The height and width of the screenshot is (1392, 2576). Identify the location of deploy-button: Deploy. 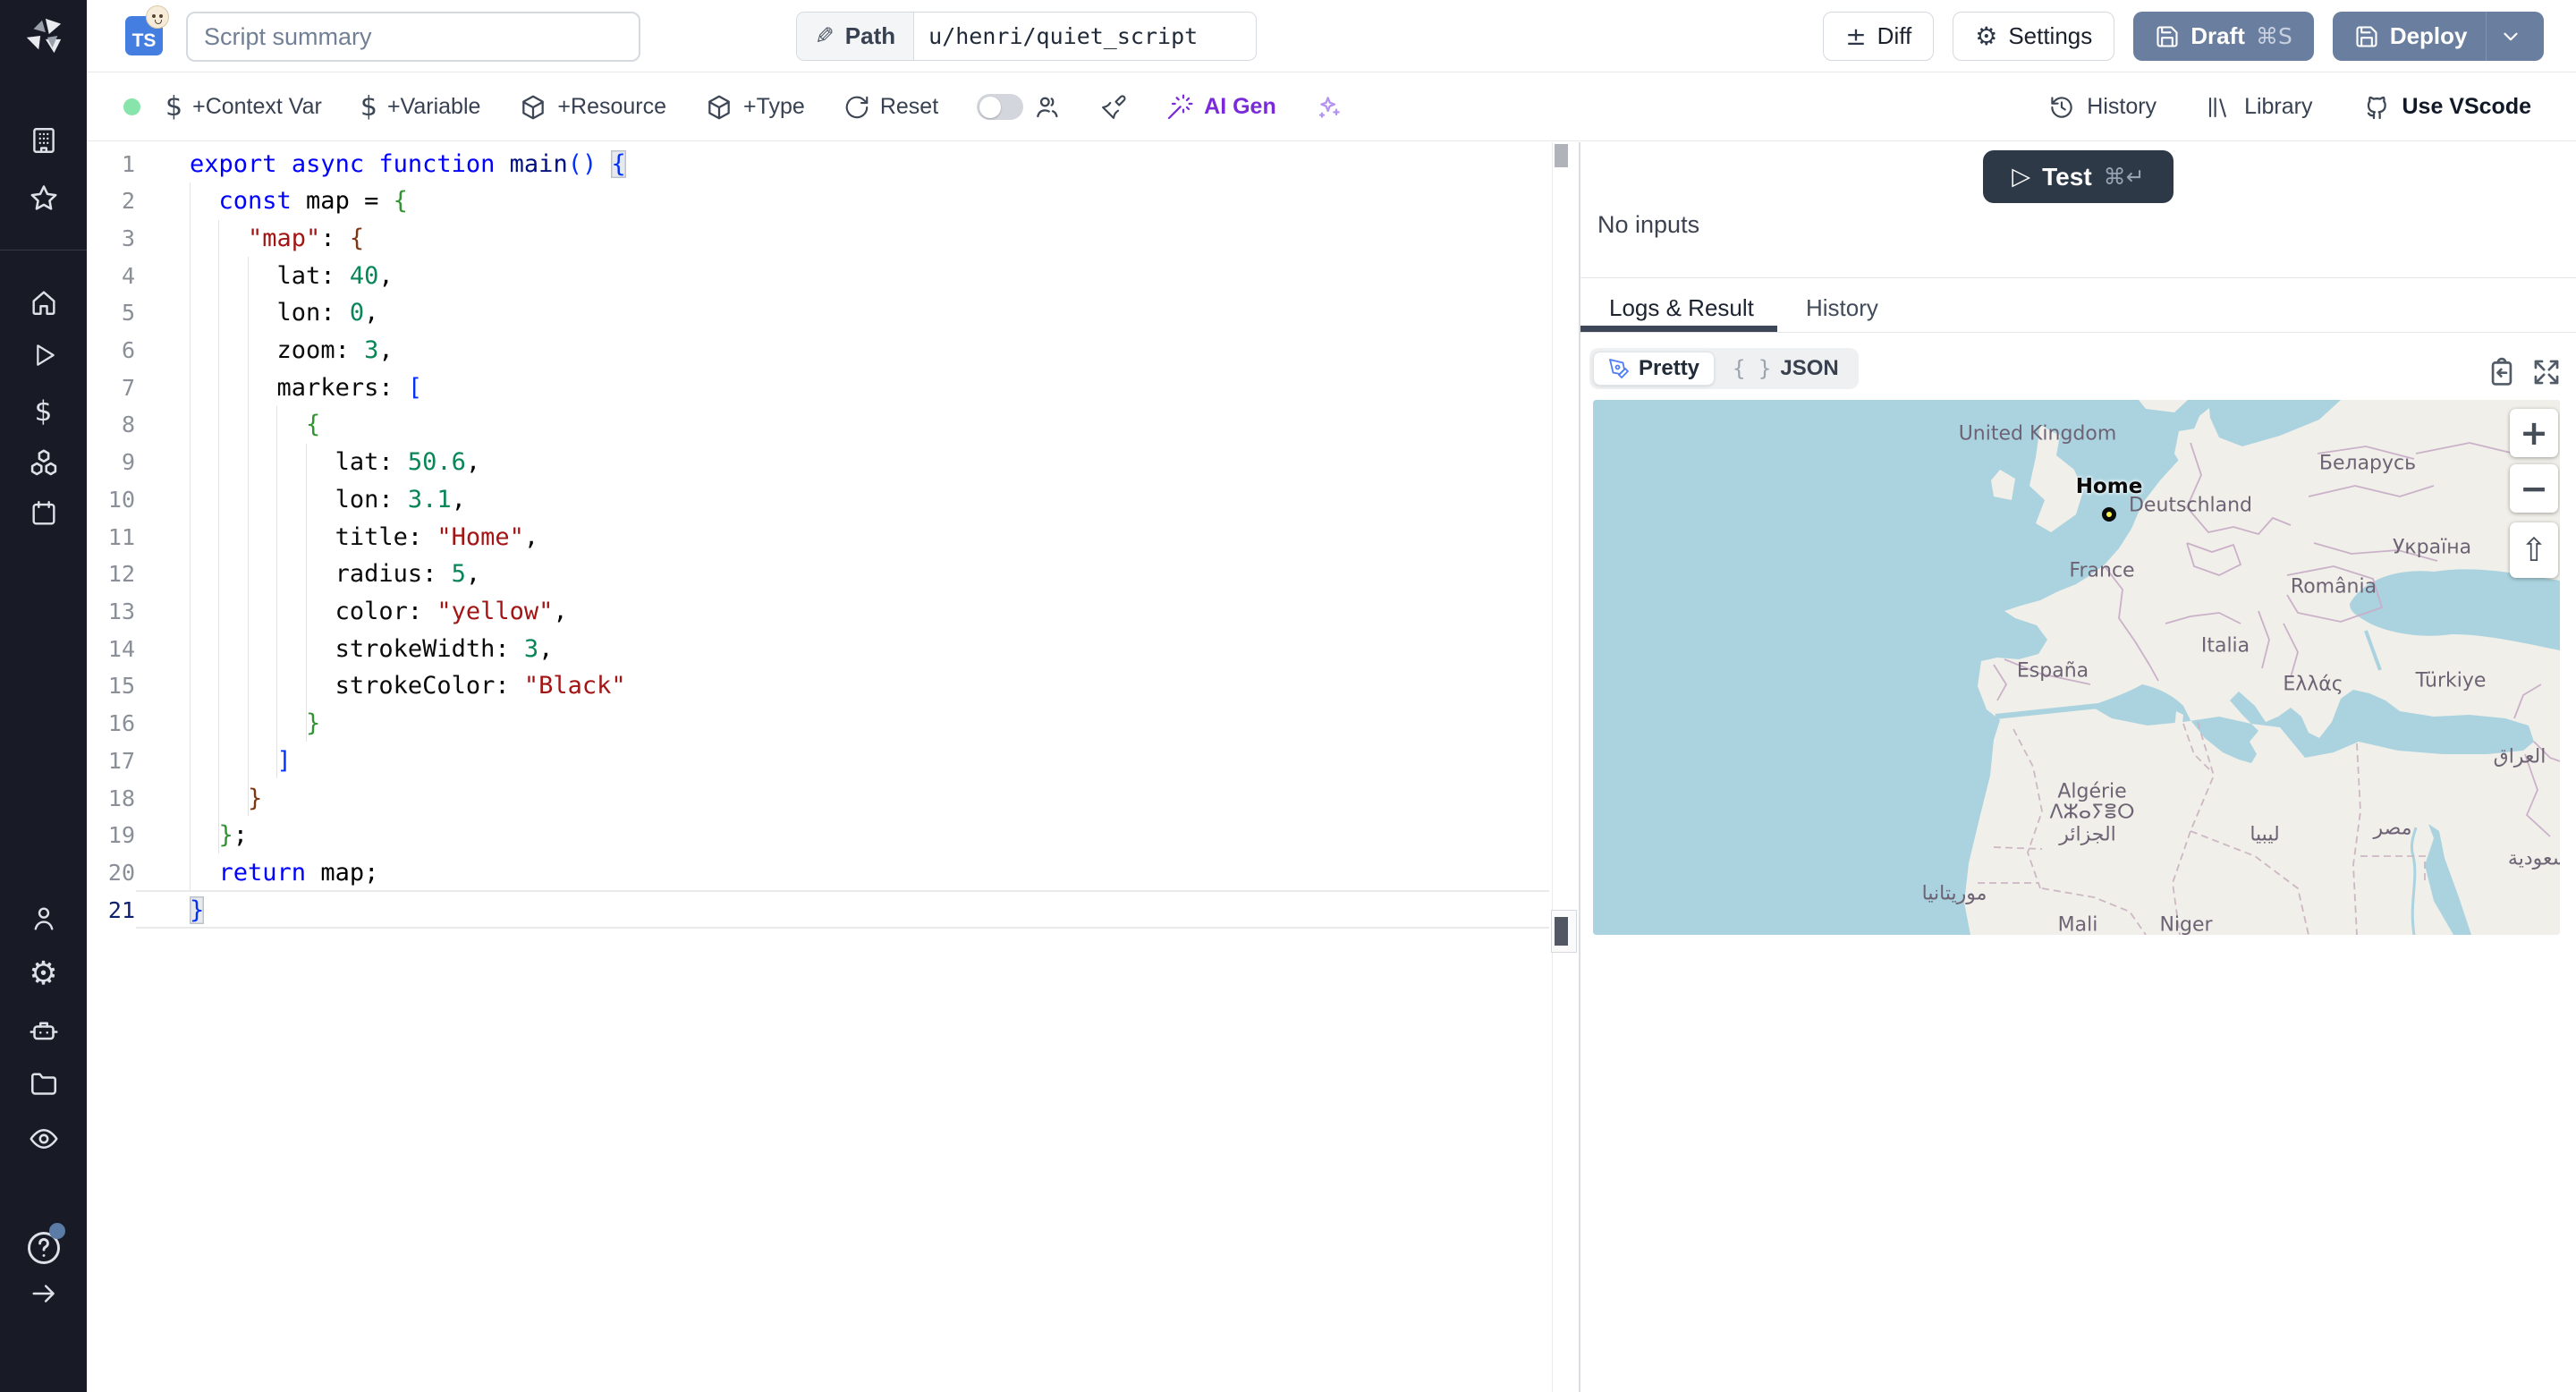
(2438, 36).